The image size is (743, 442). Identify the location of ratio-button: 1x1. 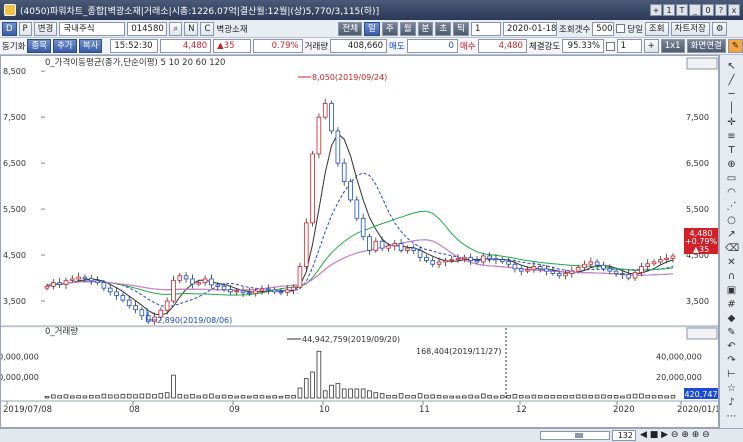
(672, 46).